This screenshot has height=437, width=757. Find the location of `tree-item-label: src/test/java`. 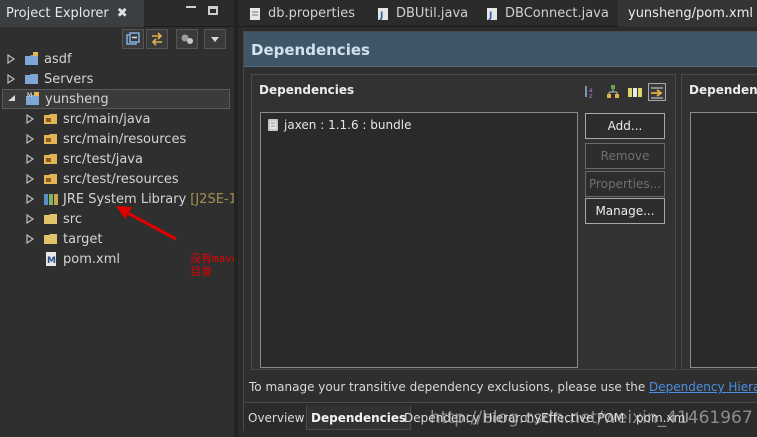

tree-item-label: src/test/java is located at coordinates (103, 159).